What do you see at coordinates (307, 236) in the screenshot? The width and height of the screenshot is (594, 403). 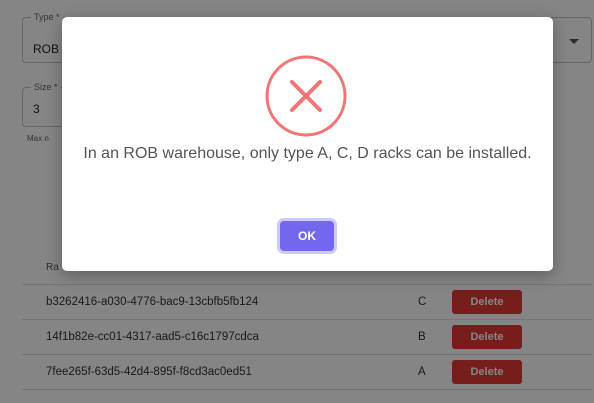 I see `ok-button: OK` at bounding box center [307, 236].